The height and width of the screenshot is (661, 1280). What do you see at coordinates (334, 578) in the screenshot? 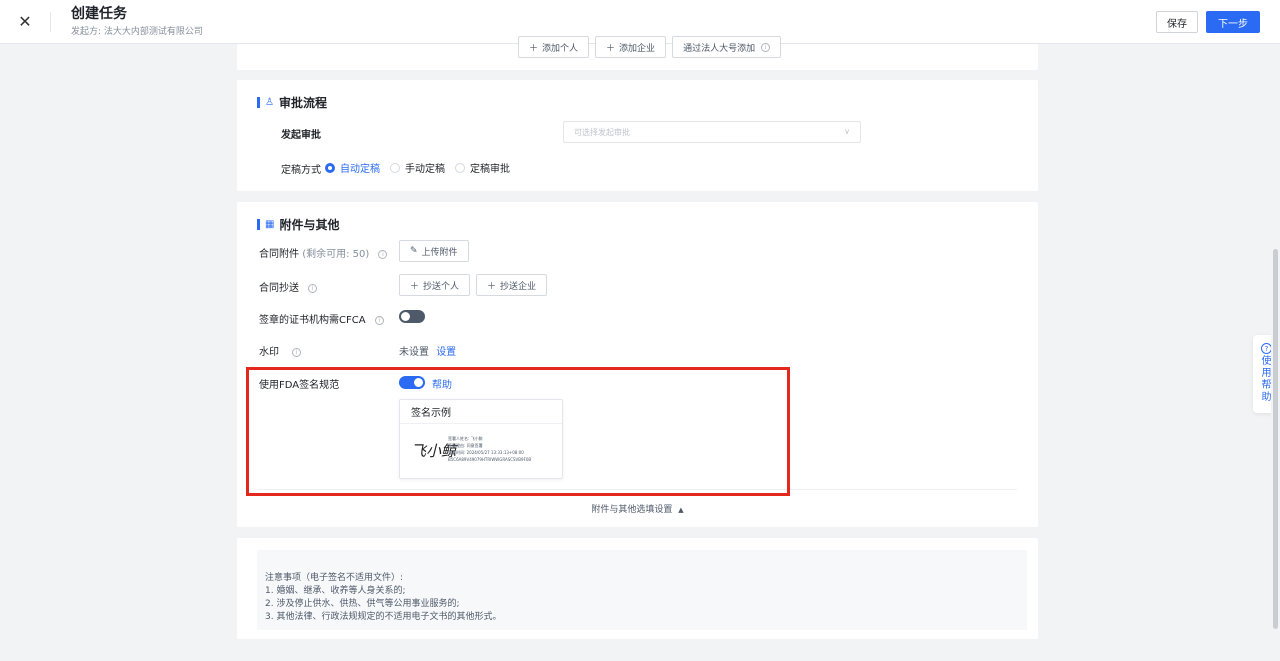
I see `notes-title: 注意事项（电子签名不适用文件）:` at bounding box center [334, 578].